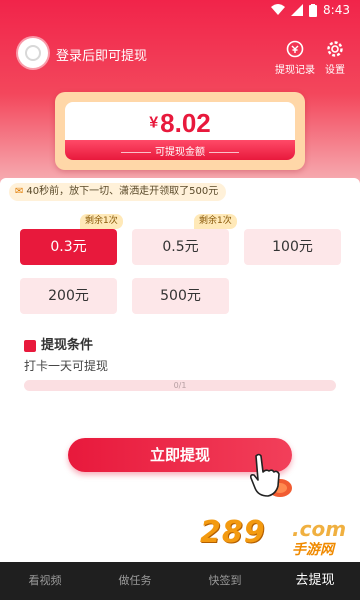 The width and height of the screenshot is (360, 600). What do you see at coordinates (122, 191) in the screenshot?
I see `notice-text: 40秒前，放下一切、潇洒走开领取了500元` at bounding box center [122, 191].